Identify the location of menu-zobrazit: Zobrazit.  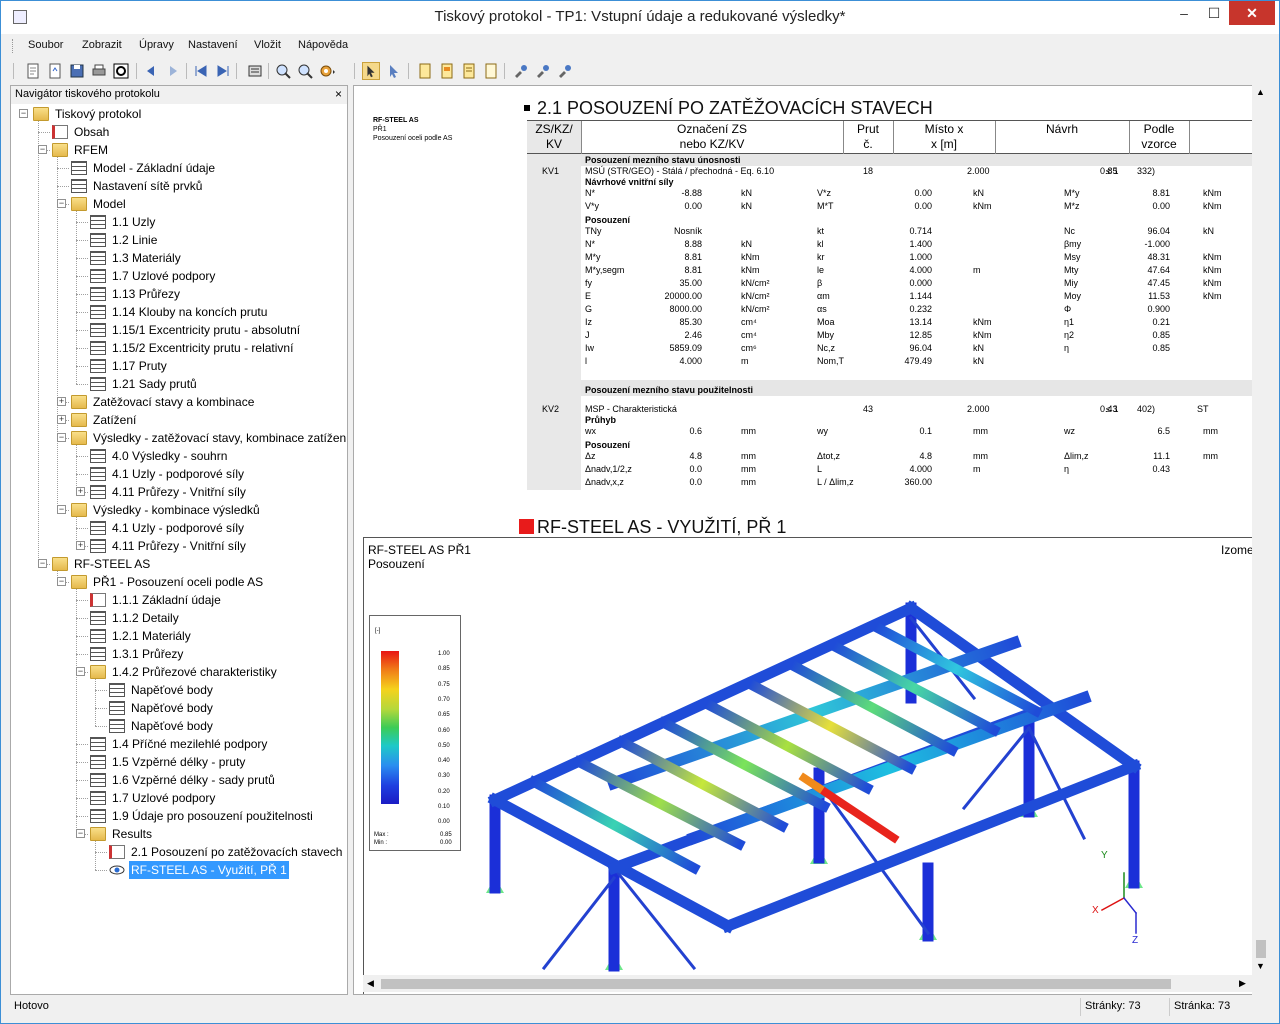
(102, 45).